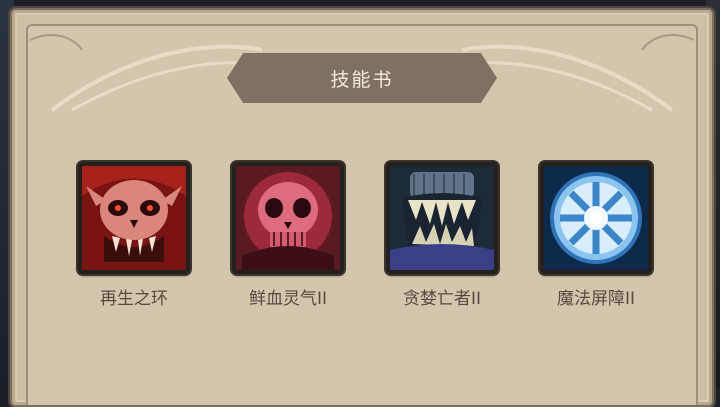  I want to click on magic-shield-wheel-icon, so click(596, 218).